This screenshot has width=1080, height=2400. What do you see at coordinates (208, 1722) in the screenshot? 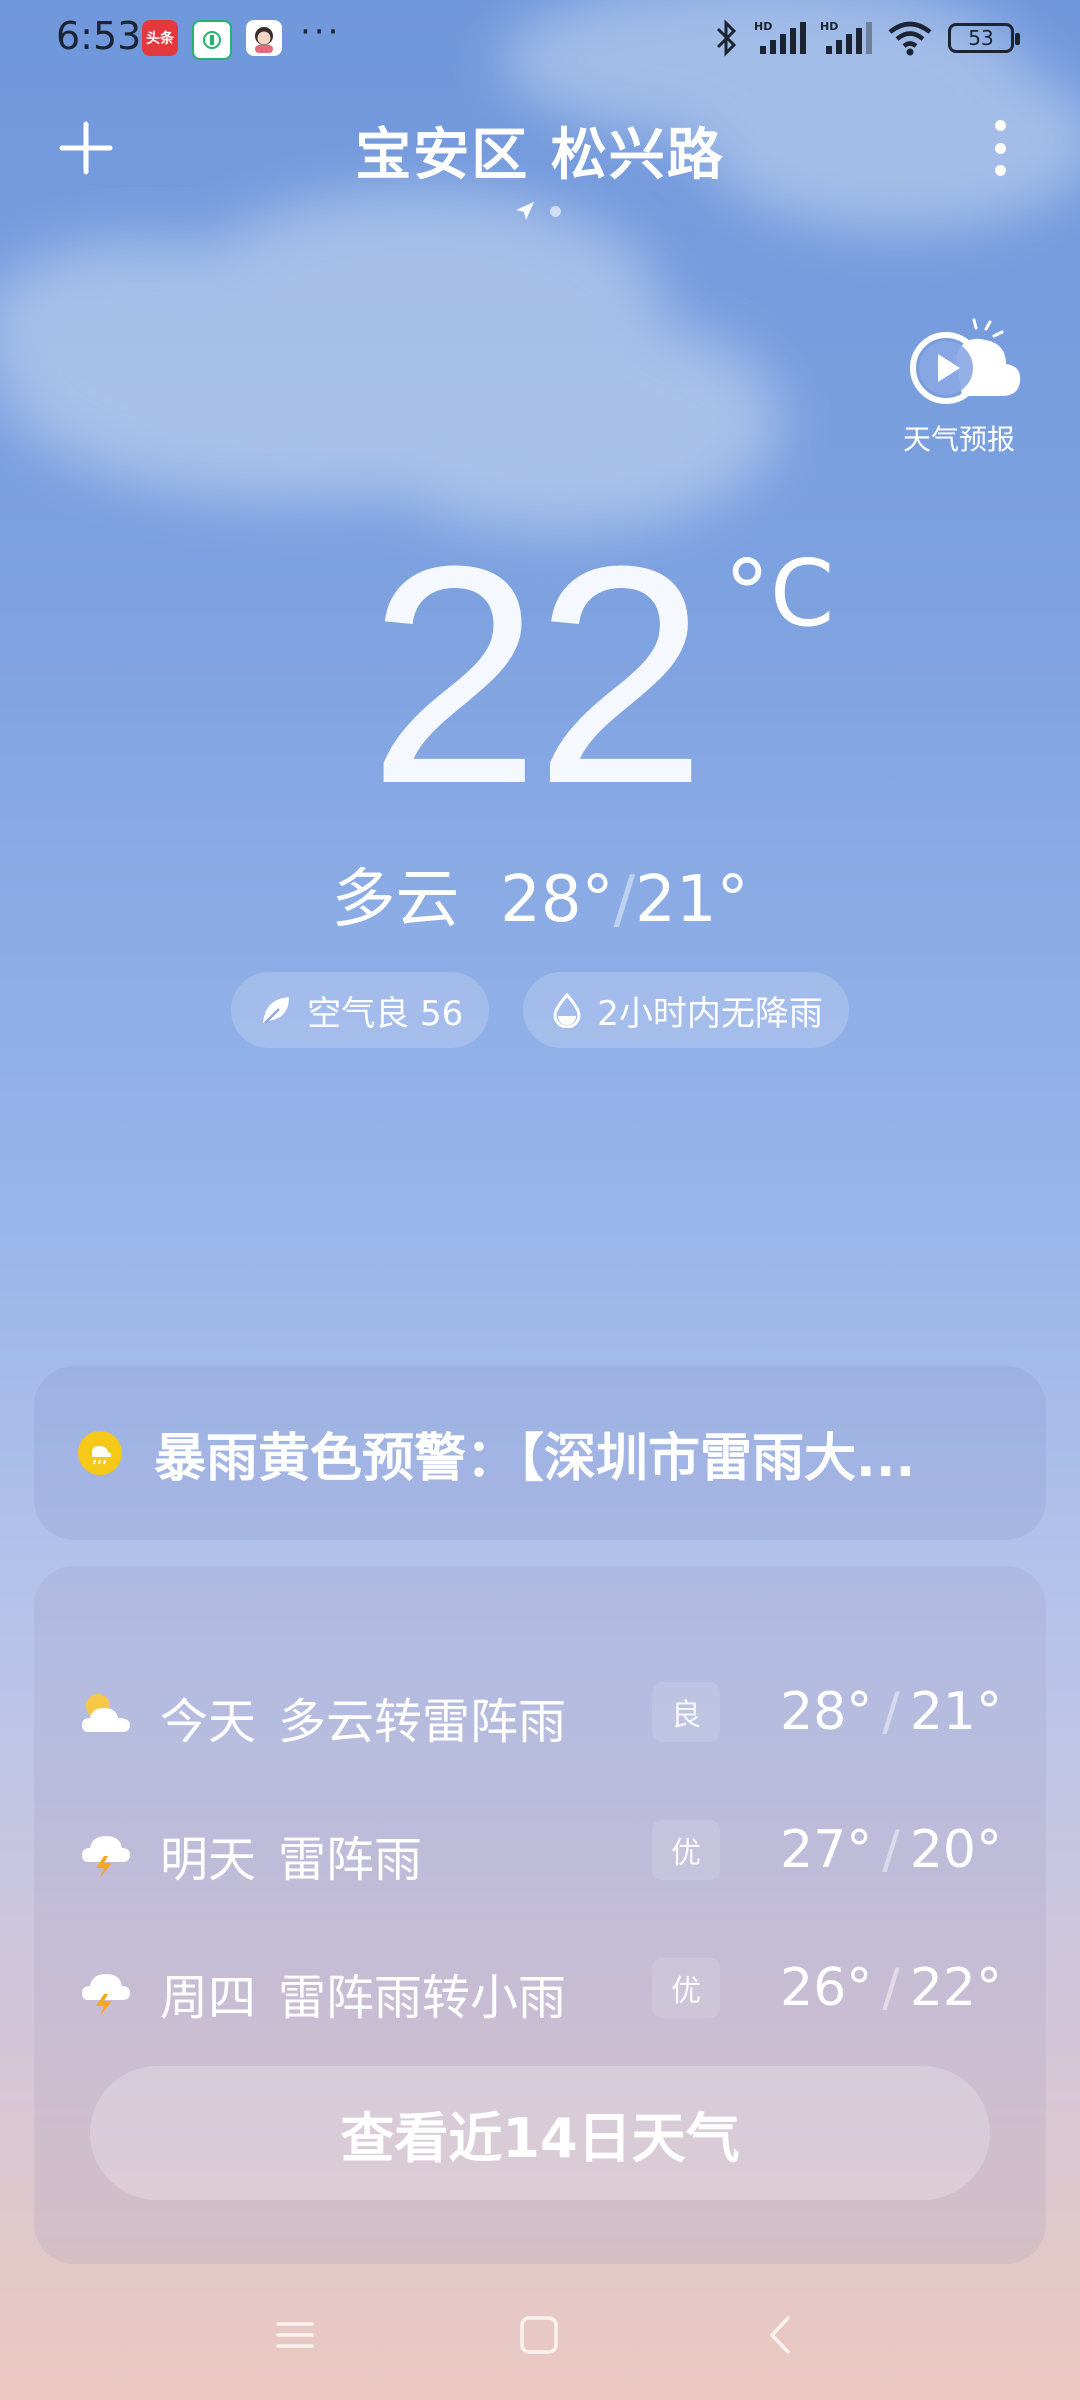
I see `day-name: 今天` at bounding box center [208, 1722].